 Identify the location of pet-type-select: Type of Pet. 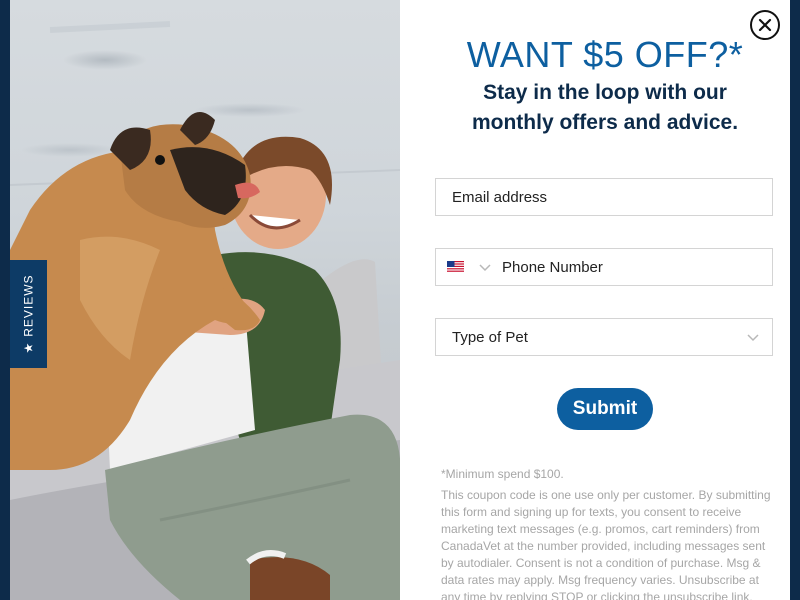
(604, 337).